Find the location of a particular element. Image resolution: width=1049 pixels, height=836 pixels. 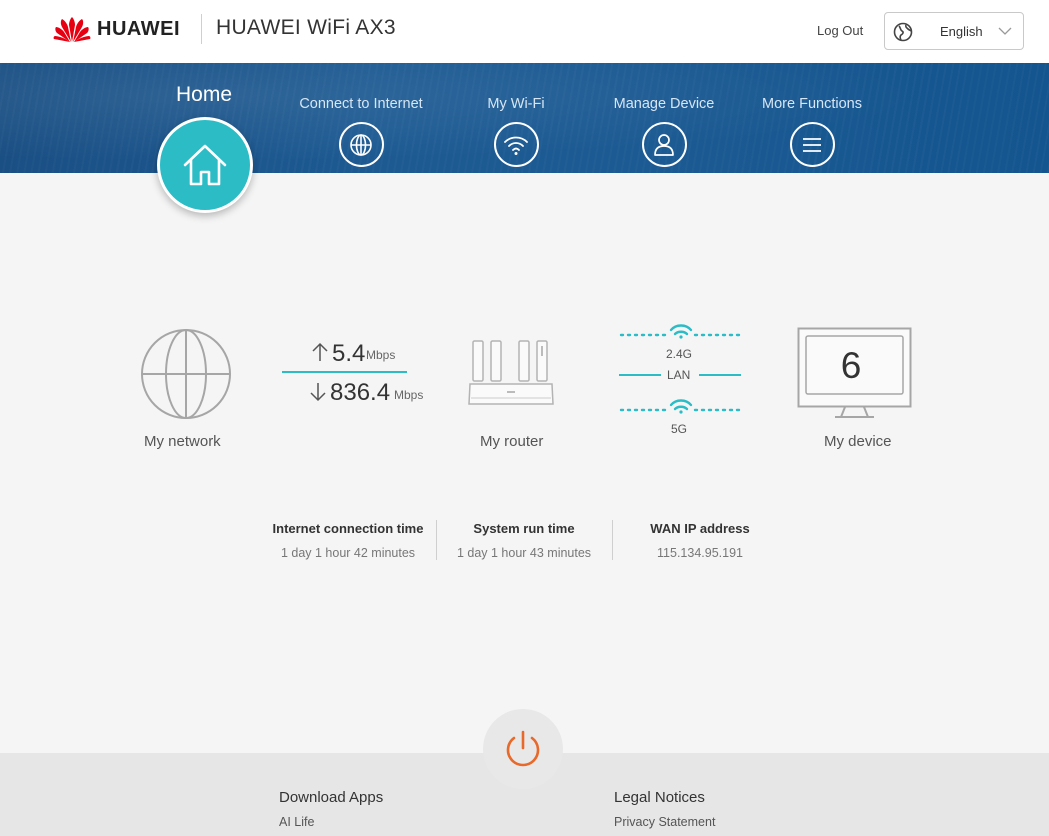

home-icon is located at coordinates (205, 165).